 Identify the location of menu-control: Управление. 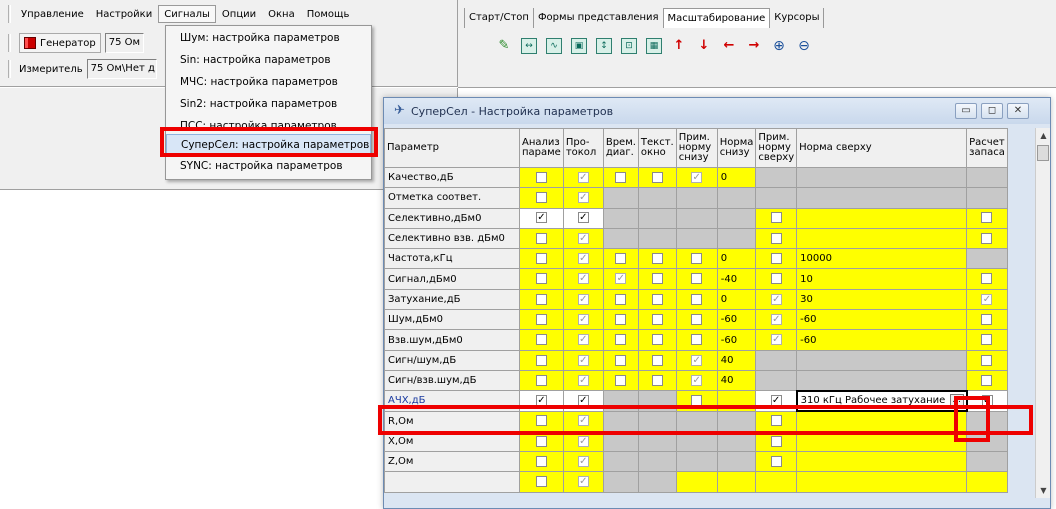
(52, 14).